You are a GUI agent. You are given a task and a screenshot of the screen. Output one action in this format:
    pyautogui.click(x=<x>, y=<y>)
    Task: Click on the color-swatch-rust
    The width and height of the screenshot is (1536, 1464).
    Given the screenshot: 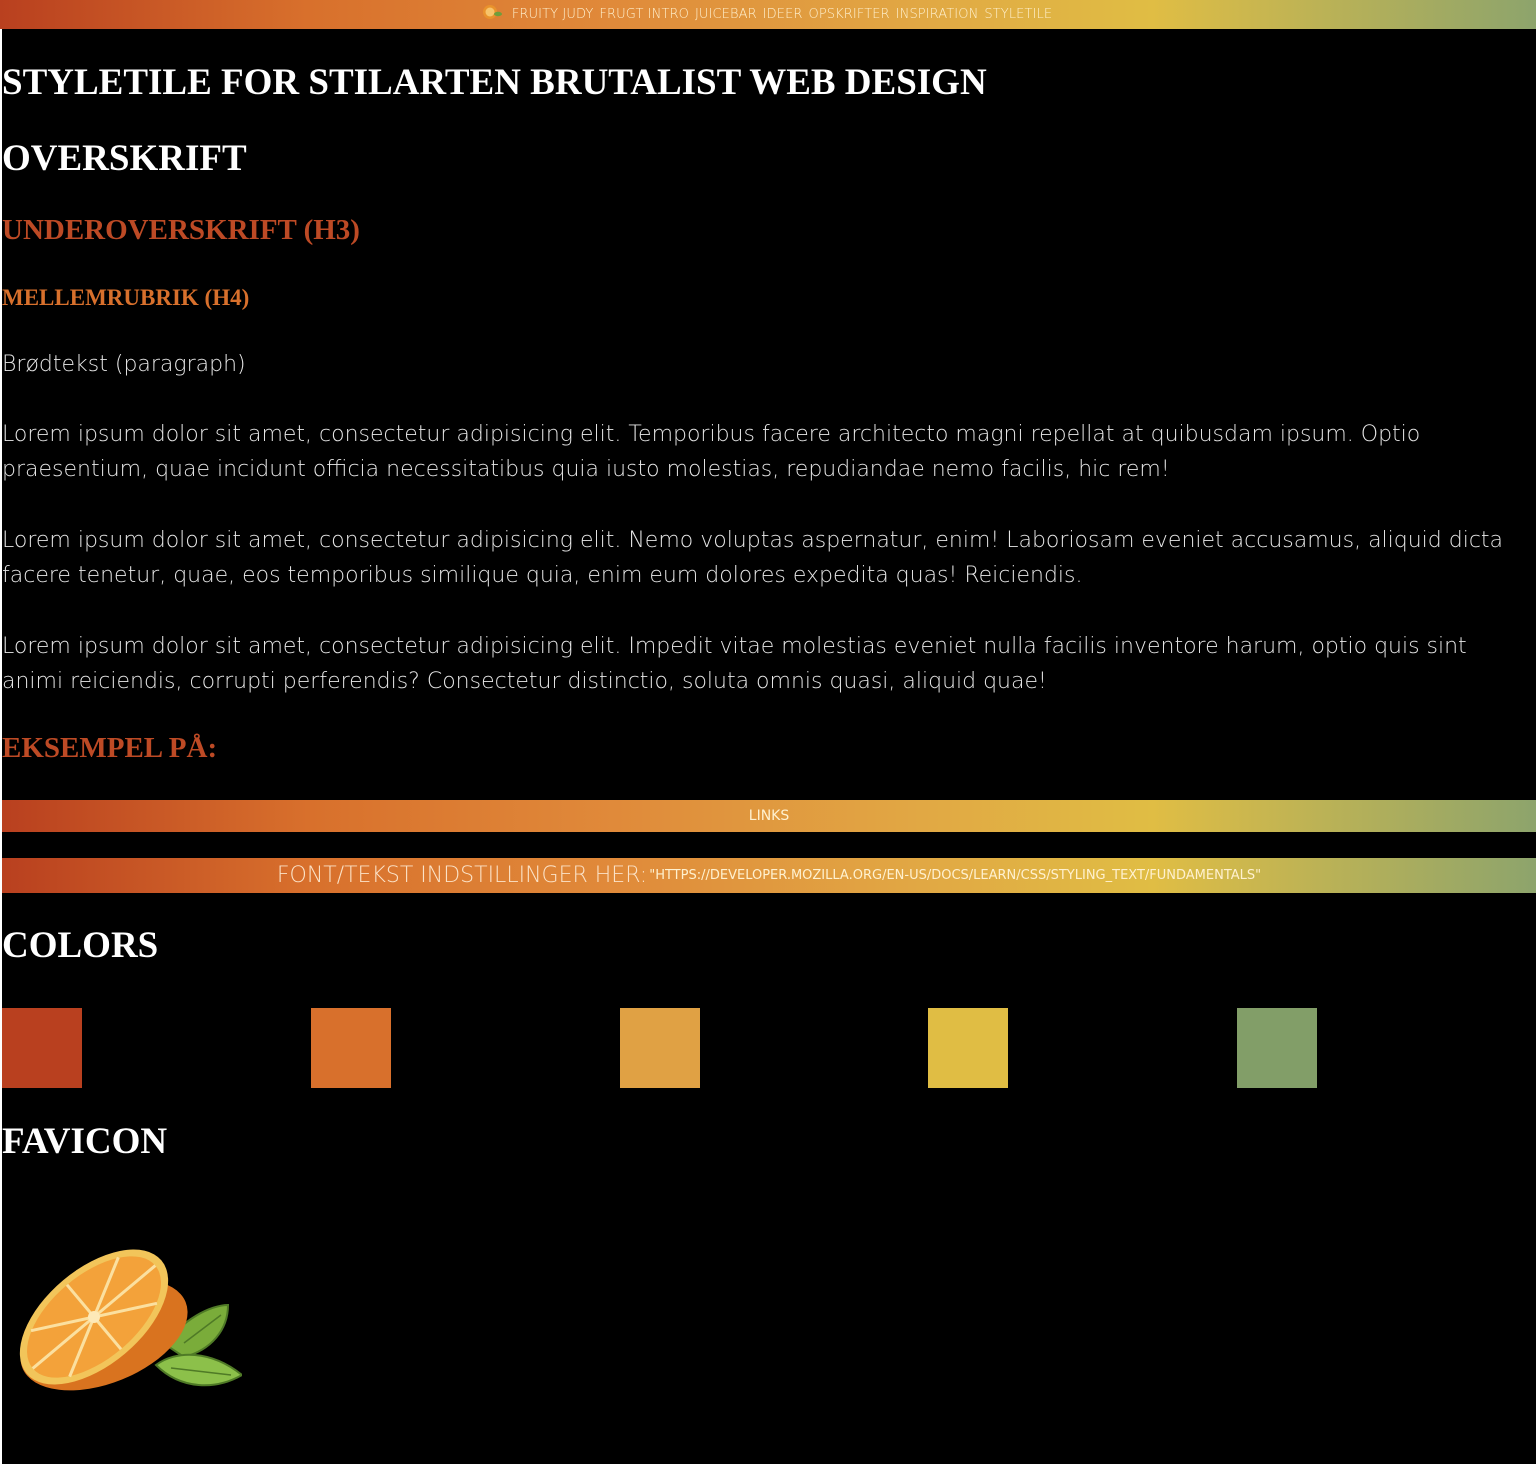 What is the action you would take?
    pyautogui.click(x=42, y=1048)
    